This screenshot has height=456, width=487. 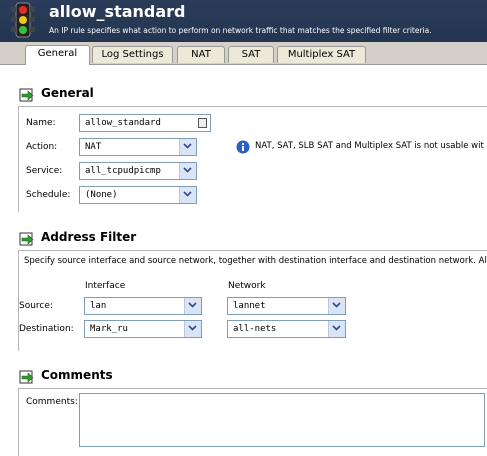 I want to click on comments-textarea, so click(x=282, y=420).